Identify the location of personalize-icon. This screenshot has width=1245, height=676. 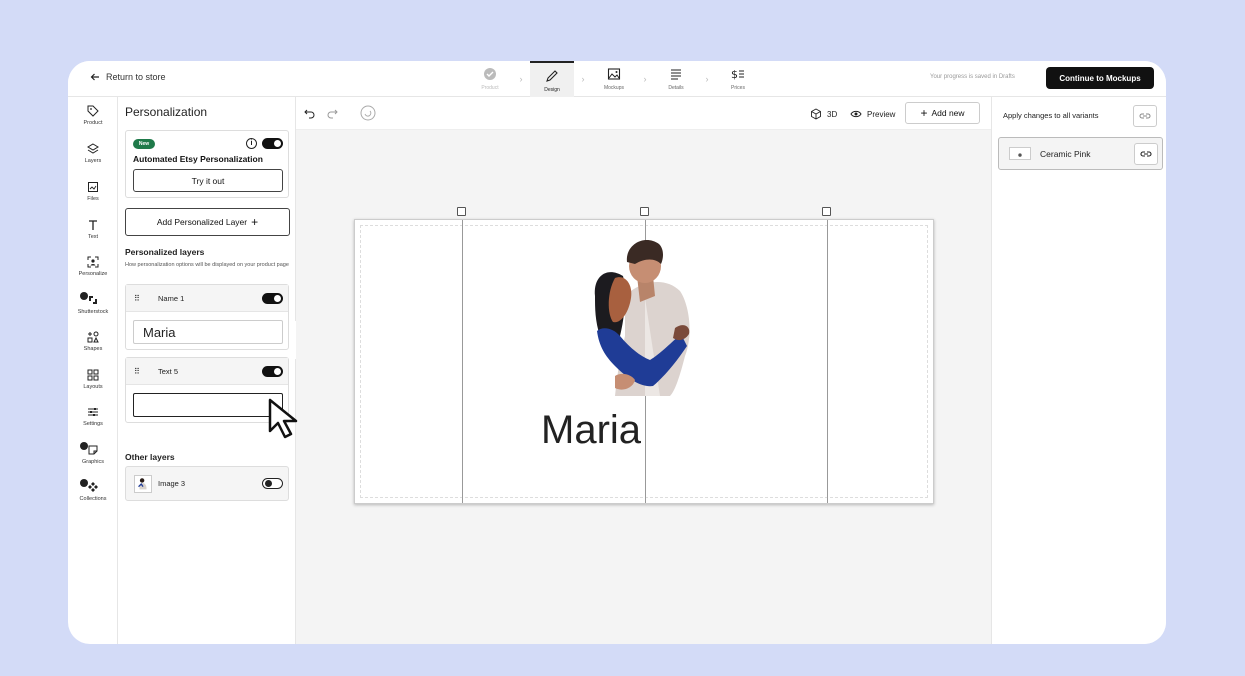
(93, 262).